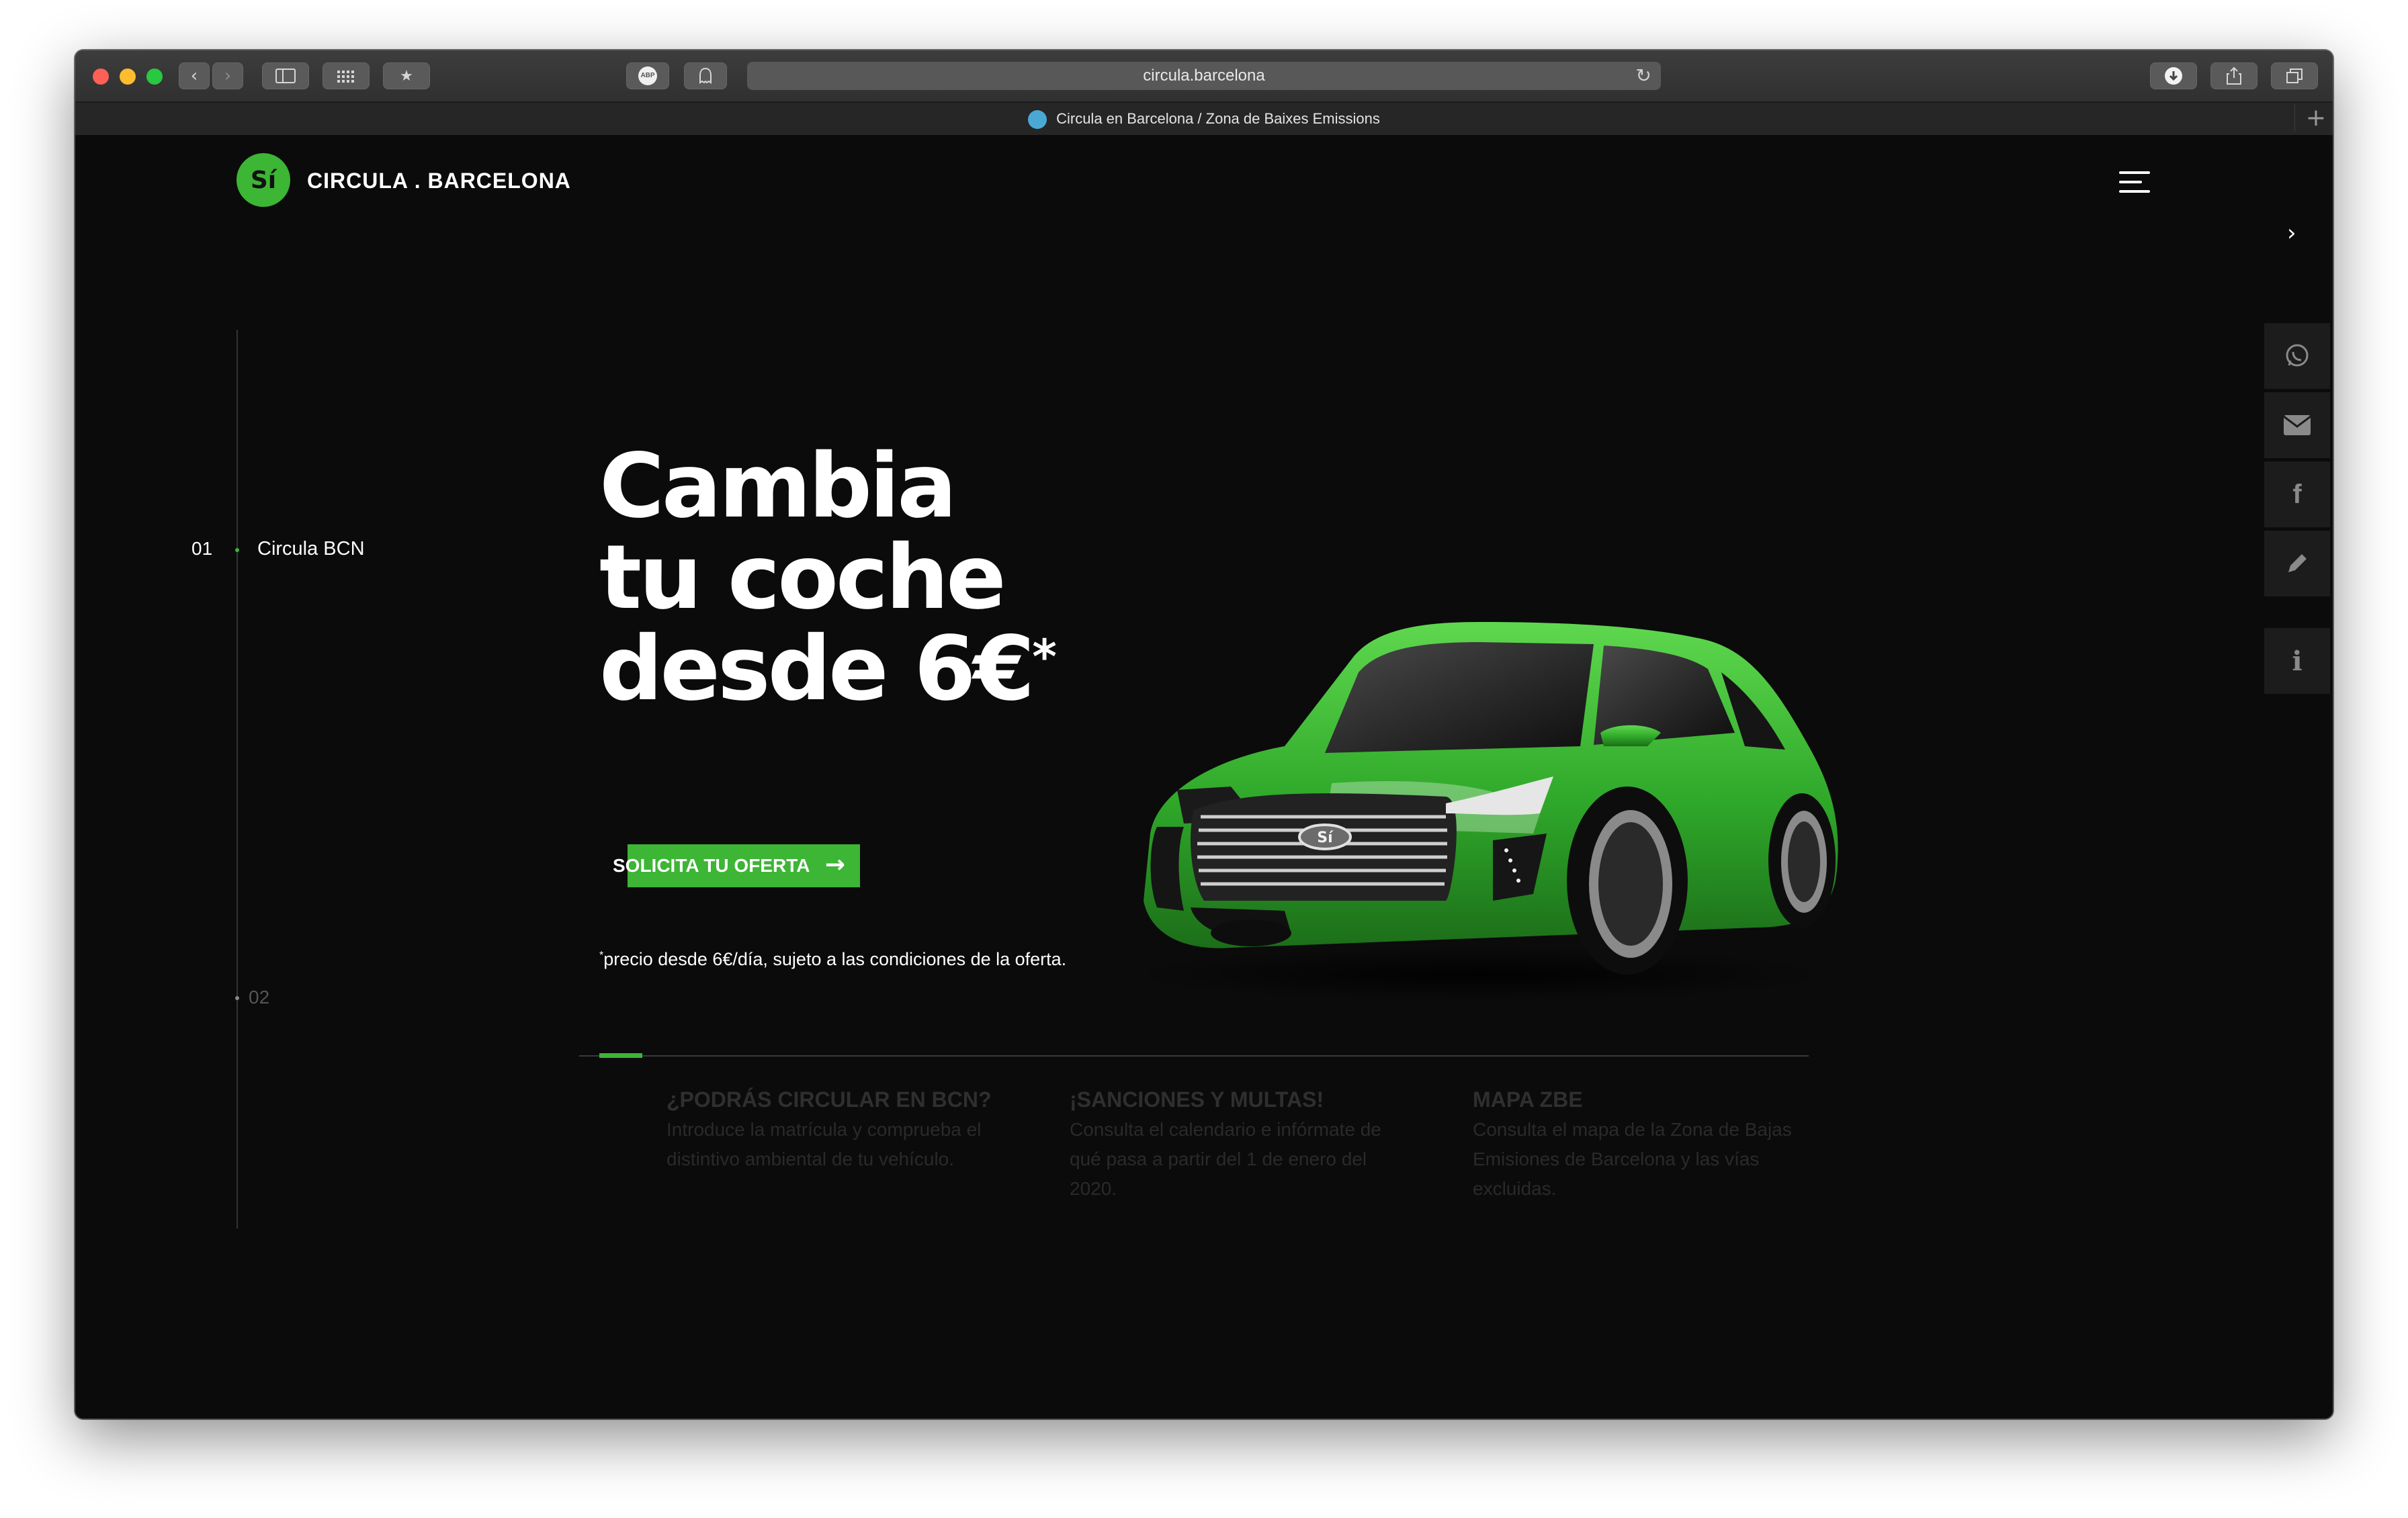 This screenshot has height=1518, width=2408. What do you see at coordinates (1528, 1099) in the screenshot?
I see `feature-title: MAPA ZBE` at bounding box center [1528, 1099].